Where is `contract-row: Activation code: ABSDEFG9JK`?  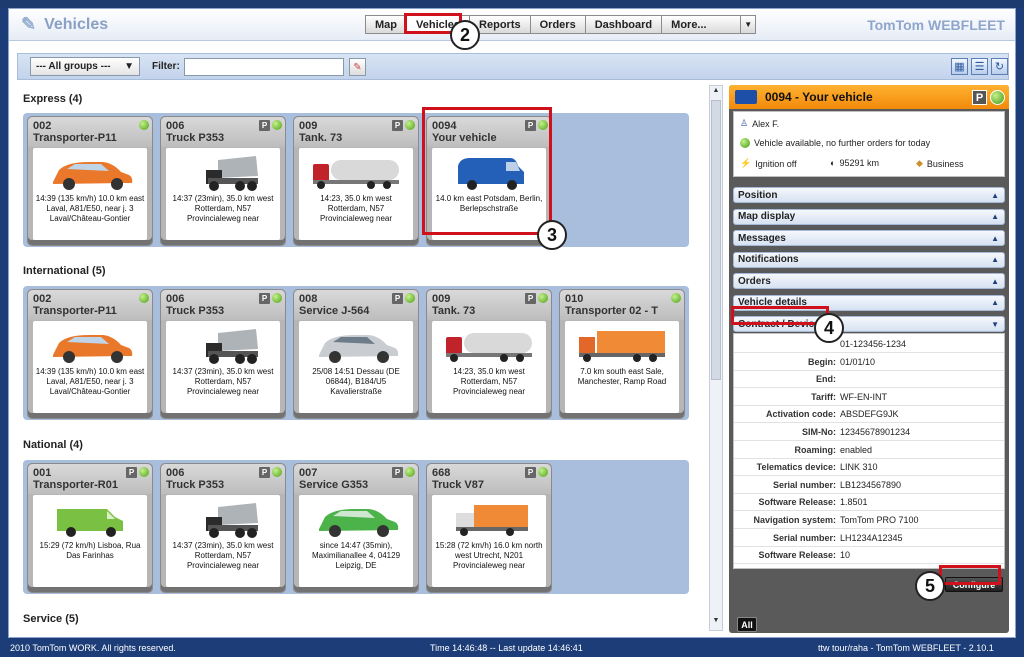
contract-row: Activation code: ABSDEFG9JK is located at coordinates (869, 415).